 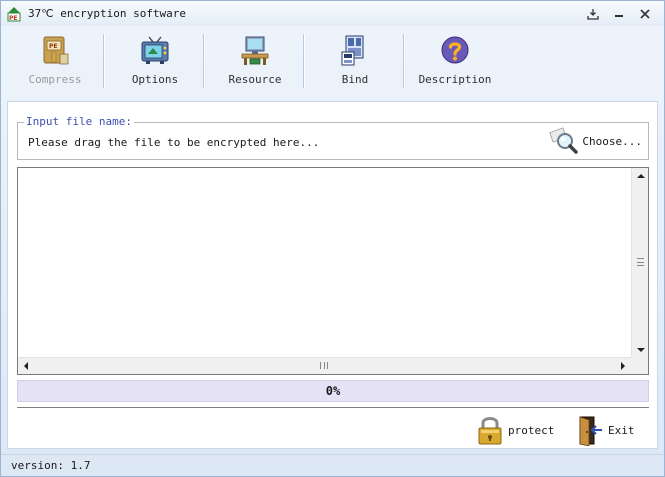 I want to click on scroll-down-icon, so click(x=641, y=350).